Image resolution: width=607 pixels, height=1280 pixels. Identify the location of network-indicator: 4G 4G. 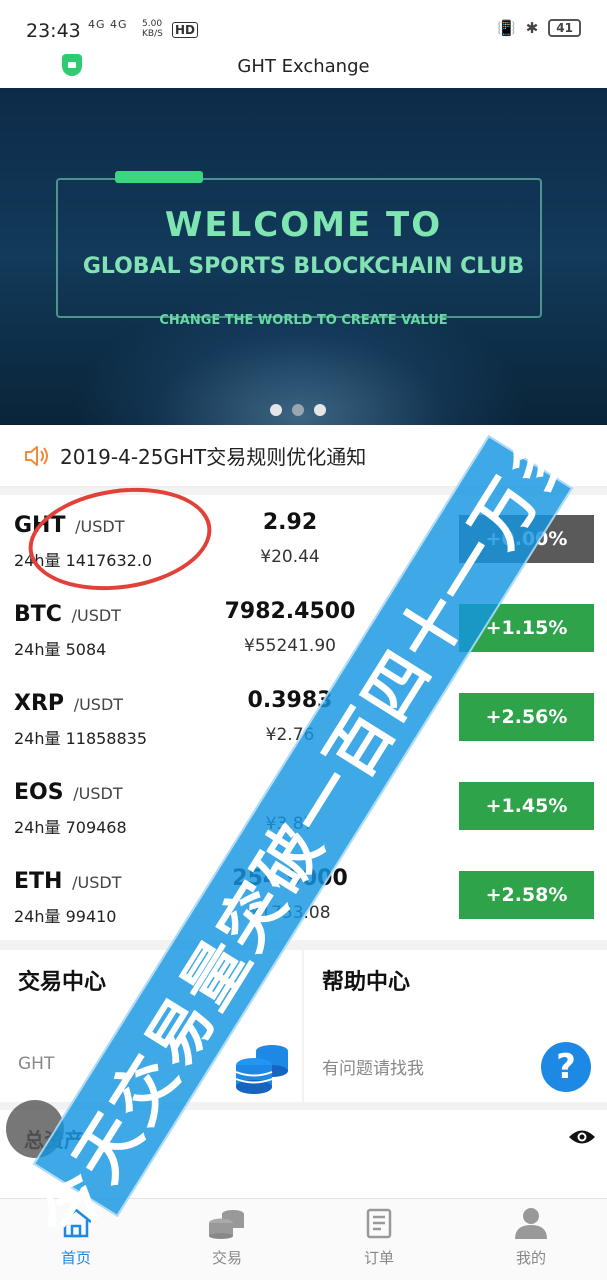
(108, 24).